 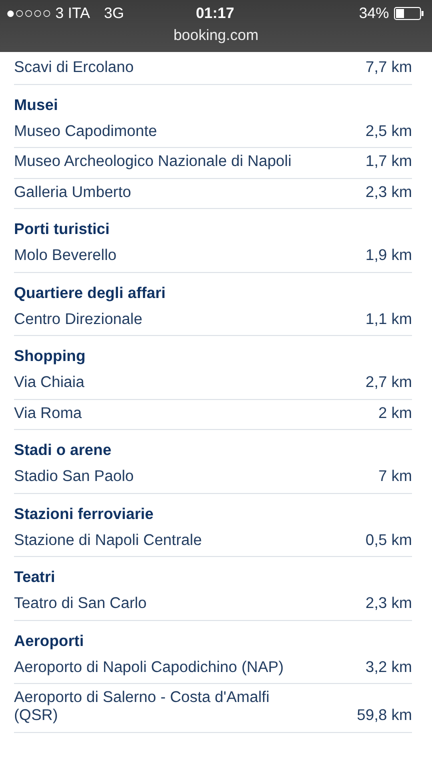 I want to click on category-heading: Quartiere degli affari, so click(x=90, y=294).